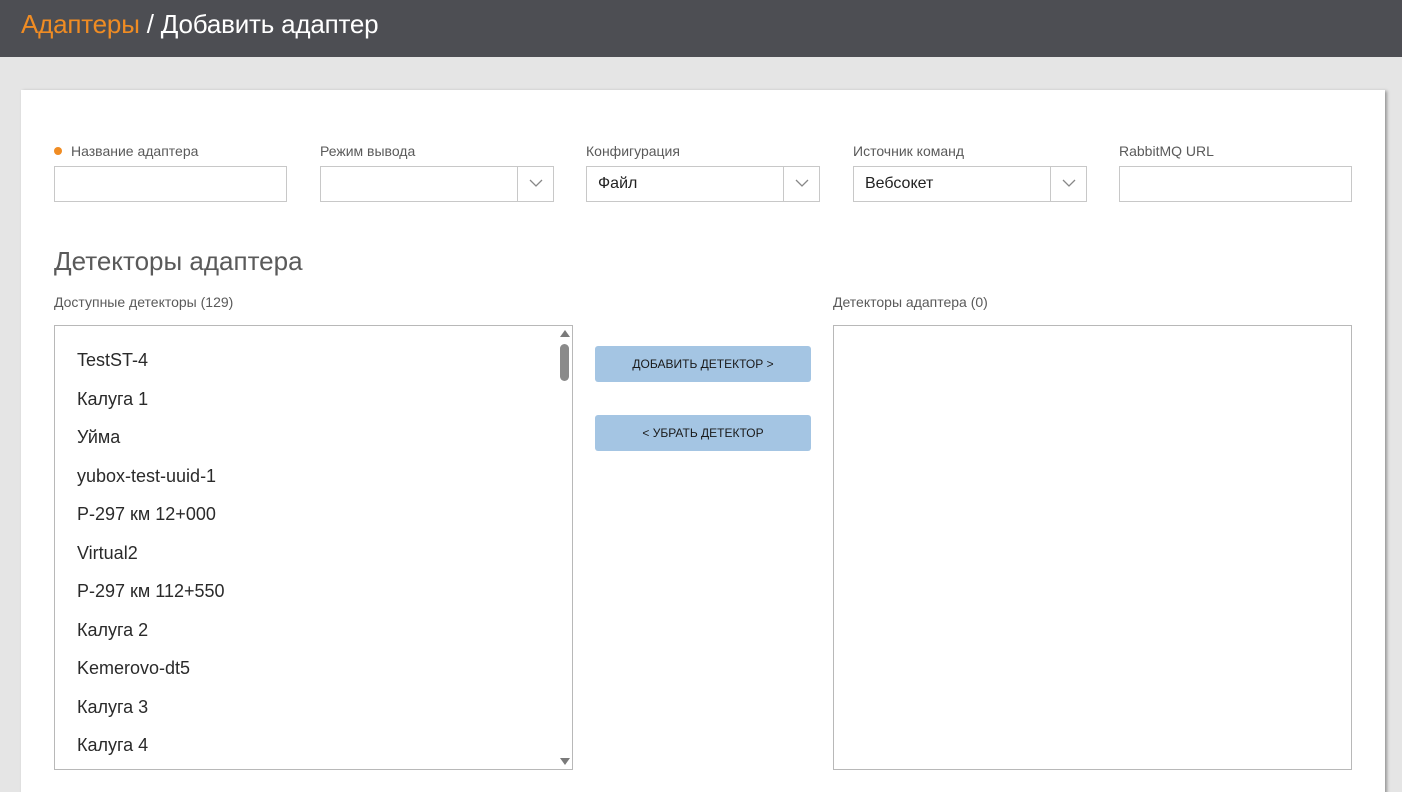 Image resolution: width=1402 pixels, height=792 pixels. Describe the element at coordinates (133, 668) in the screenshot. I see `list-item: Kemerovo-dt5` at that location.